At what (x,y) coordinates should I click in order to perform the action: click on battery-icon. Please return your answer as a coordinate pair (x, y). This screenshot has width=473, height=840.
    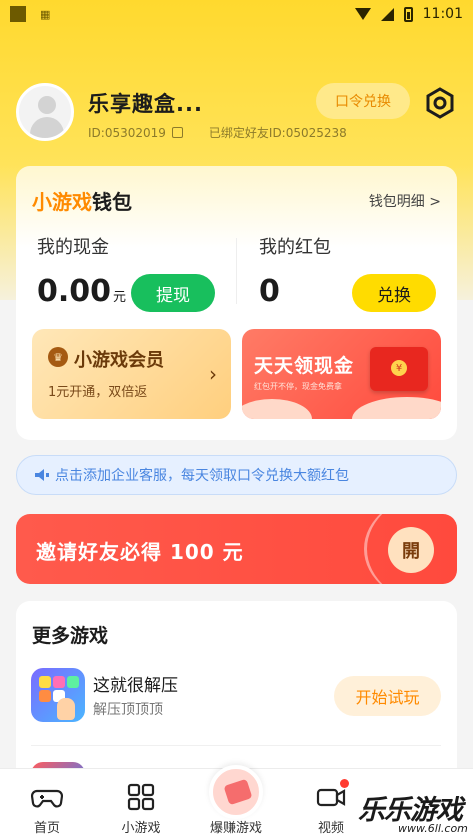
    Looking at the image, I should click on (408, 14).